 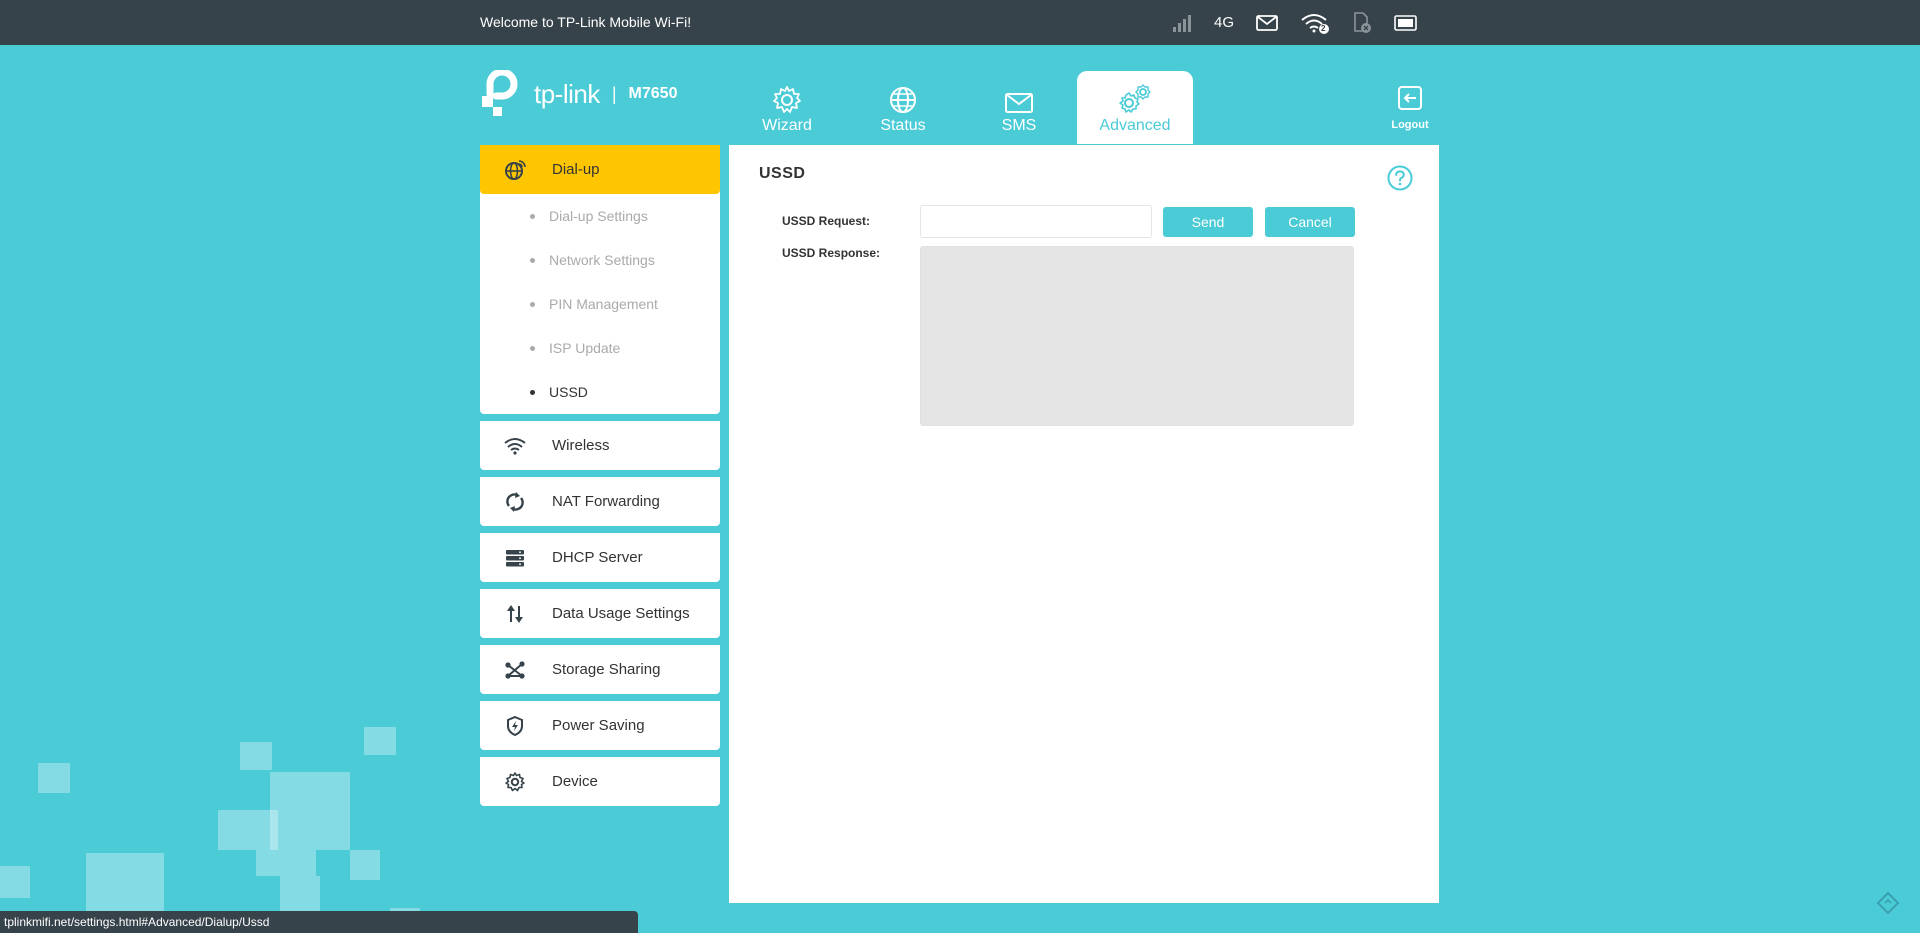 What do you see at coordinates (1362, 22) in the screenshot?
I see `sim-card-missing-icon` at bounding box center [1362, 22].